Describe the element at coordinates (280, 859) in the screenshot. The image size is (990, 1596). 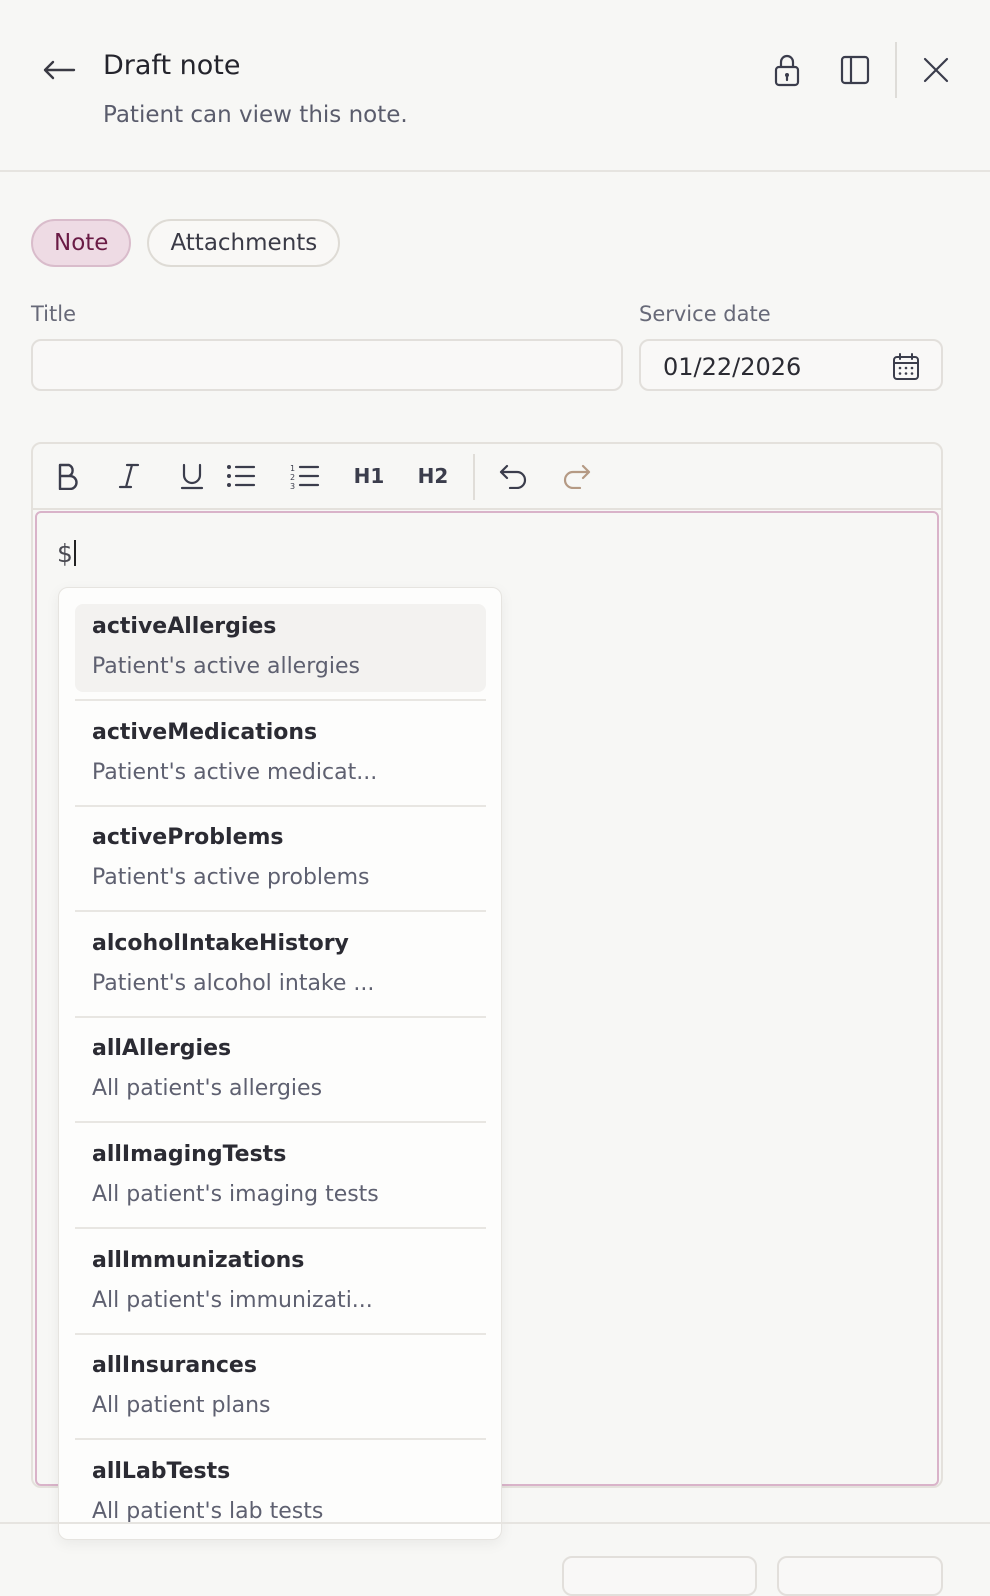
I see `suggestion-item: activeProblems Patient's active problems` at that location.